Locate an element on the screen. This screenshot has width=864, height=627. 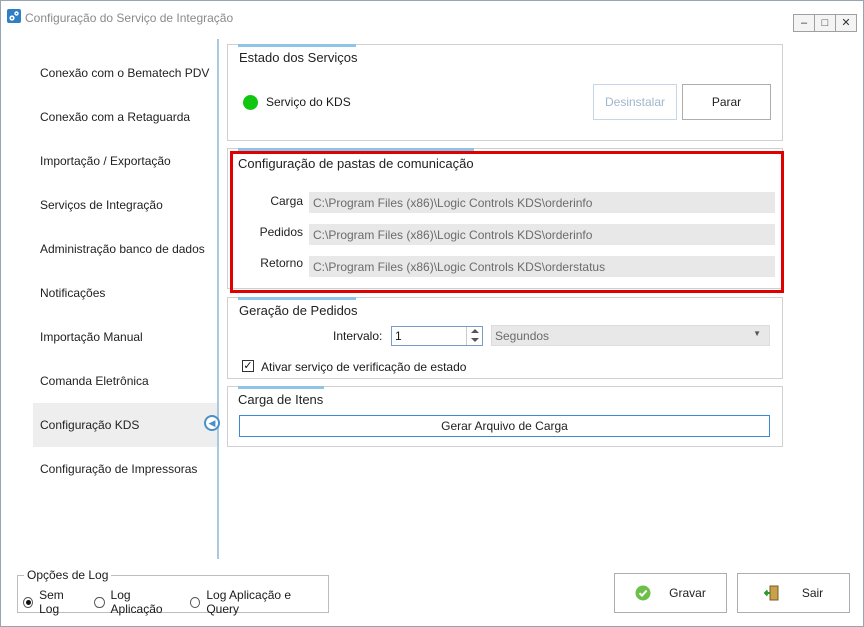
maximize-button: □ is located at coordinates (825, 23).